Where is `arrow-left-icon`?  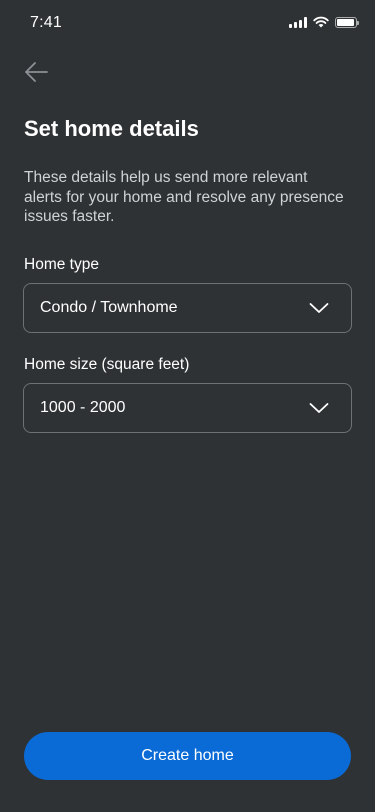
arrow-left-icon is located at coordinates (36, 72).